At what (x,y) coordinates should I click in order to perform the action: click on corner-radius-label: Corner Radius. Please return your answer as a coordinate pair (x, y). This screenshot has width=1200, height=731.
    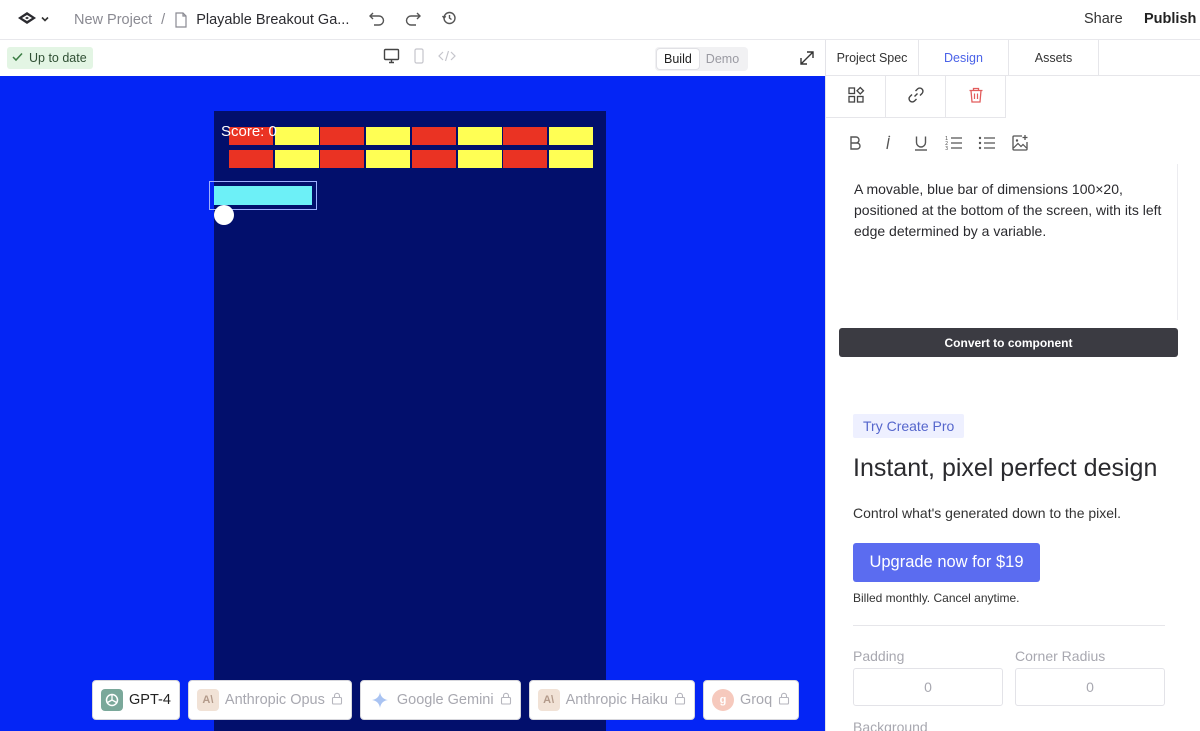
    Looking at the image, I should click on (1060, 656).